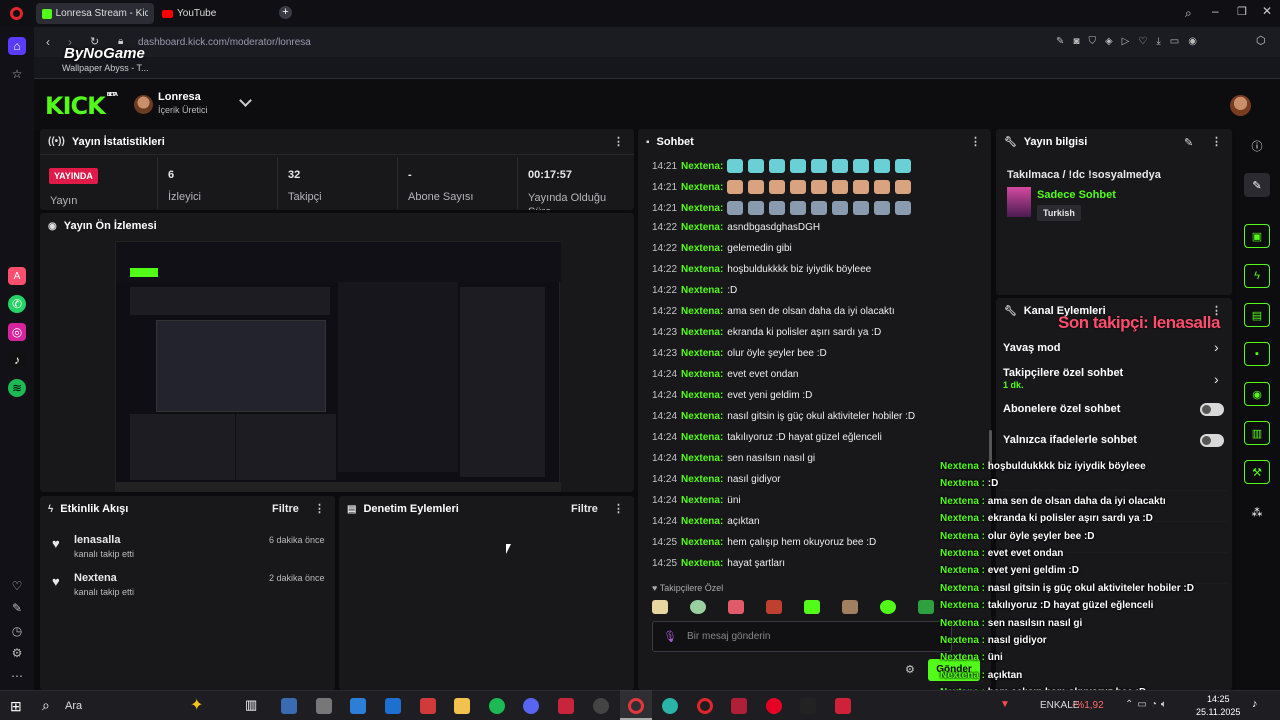 The height and width of the screenshot is (720, 1280). What do you see at coordinates (1060, 41) in the screenshot?
I see `edit-page-icon: ✎` at bounding box center [1060, 41].